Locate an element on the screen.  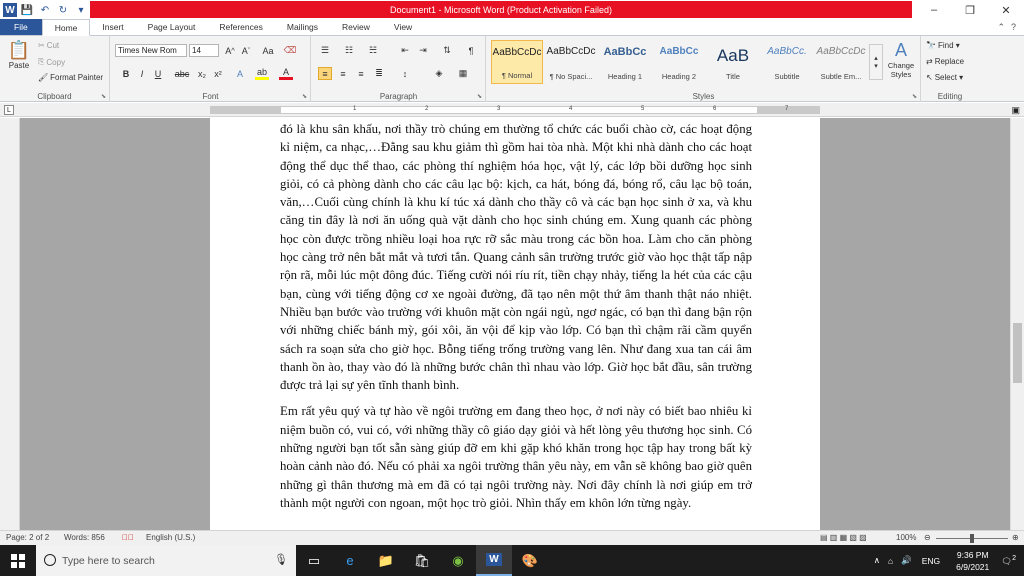
horizontal-ruler: L 1 2 3 4 5 6 7 ▣ is located at coordinates (512, 110).